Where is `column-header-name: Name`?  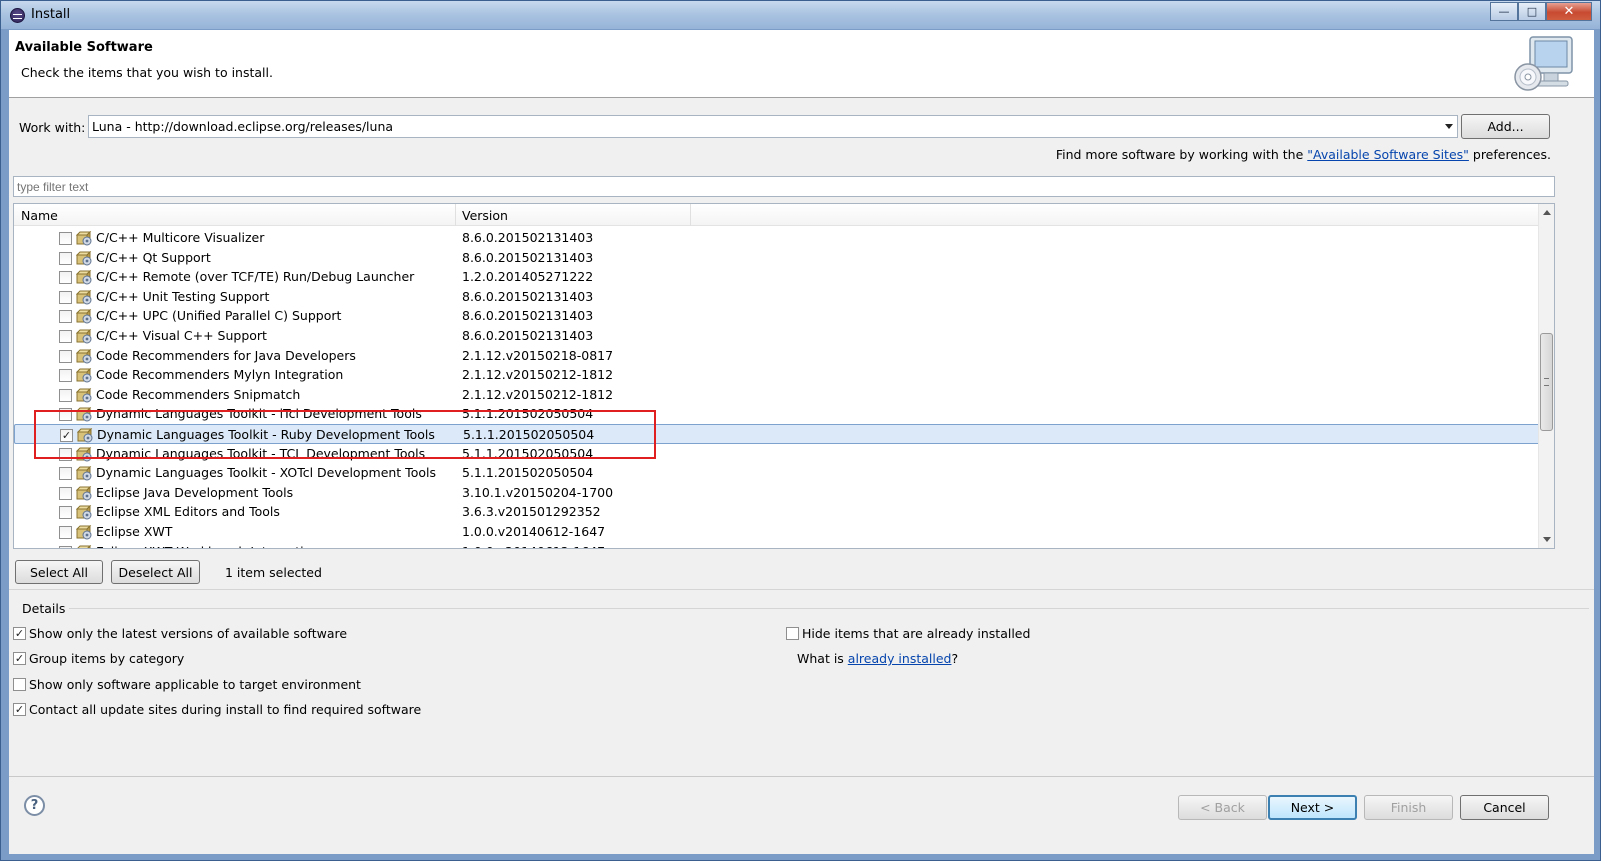
column-header-name: Name is located at coordinates (235, 215).